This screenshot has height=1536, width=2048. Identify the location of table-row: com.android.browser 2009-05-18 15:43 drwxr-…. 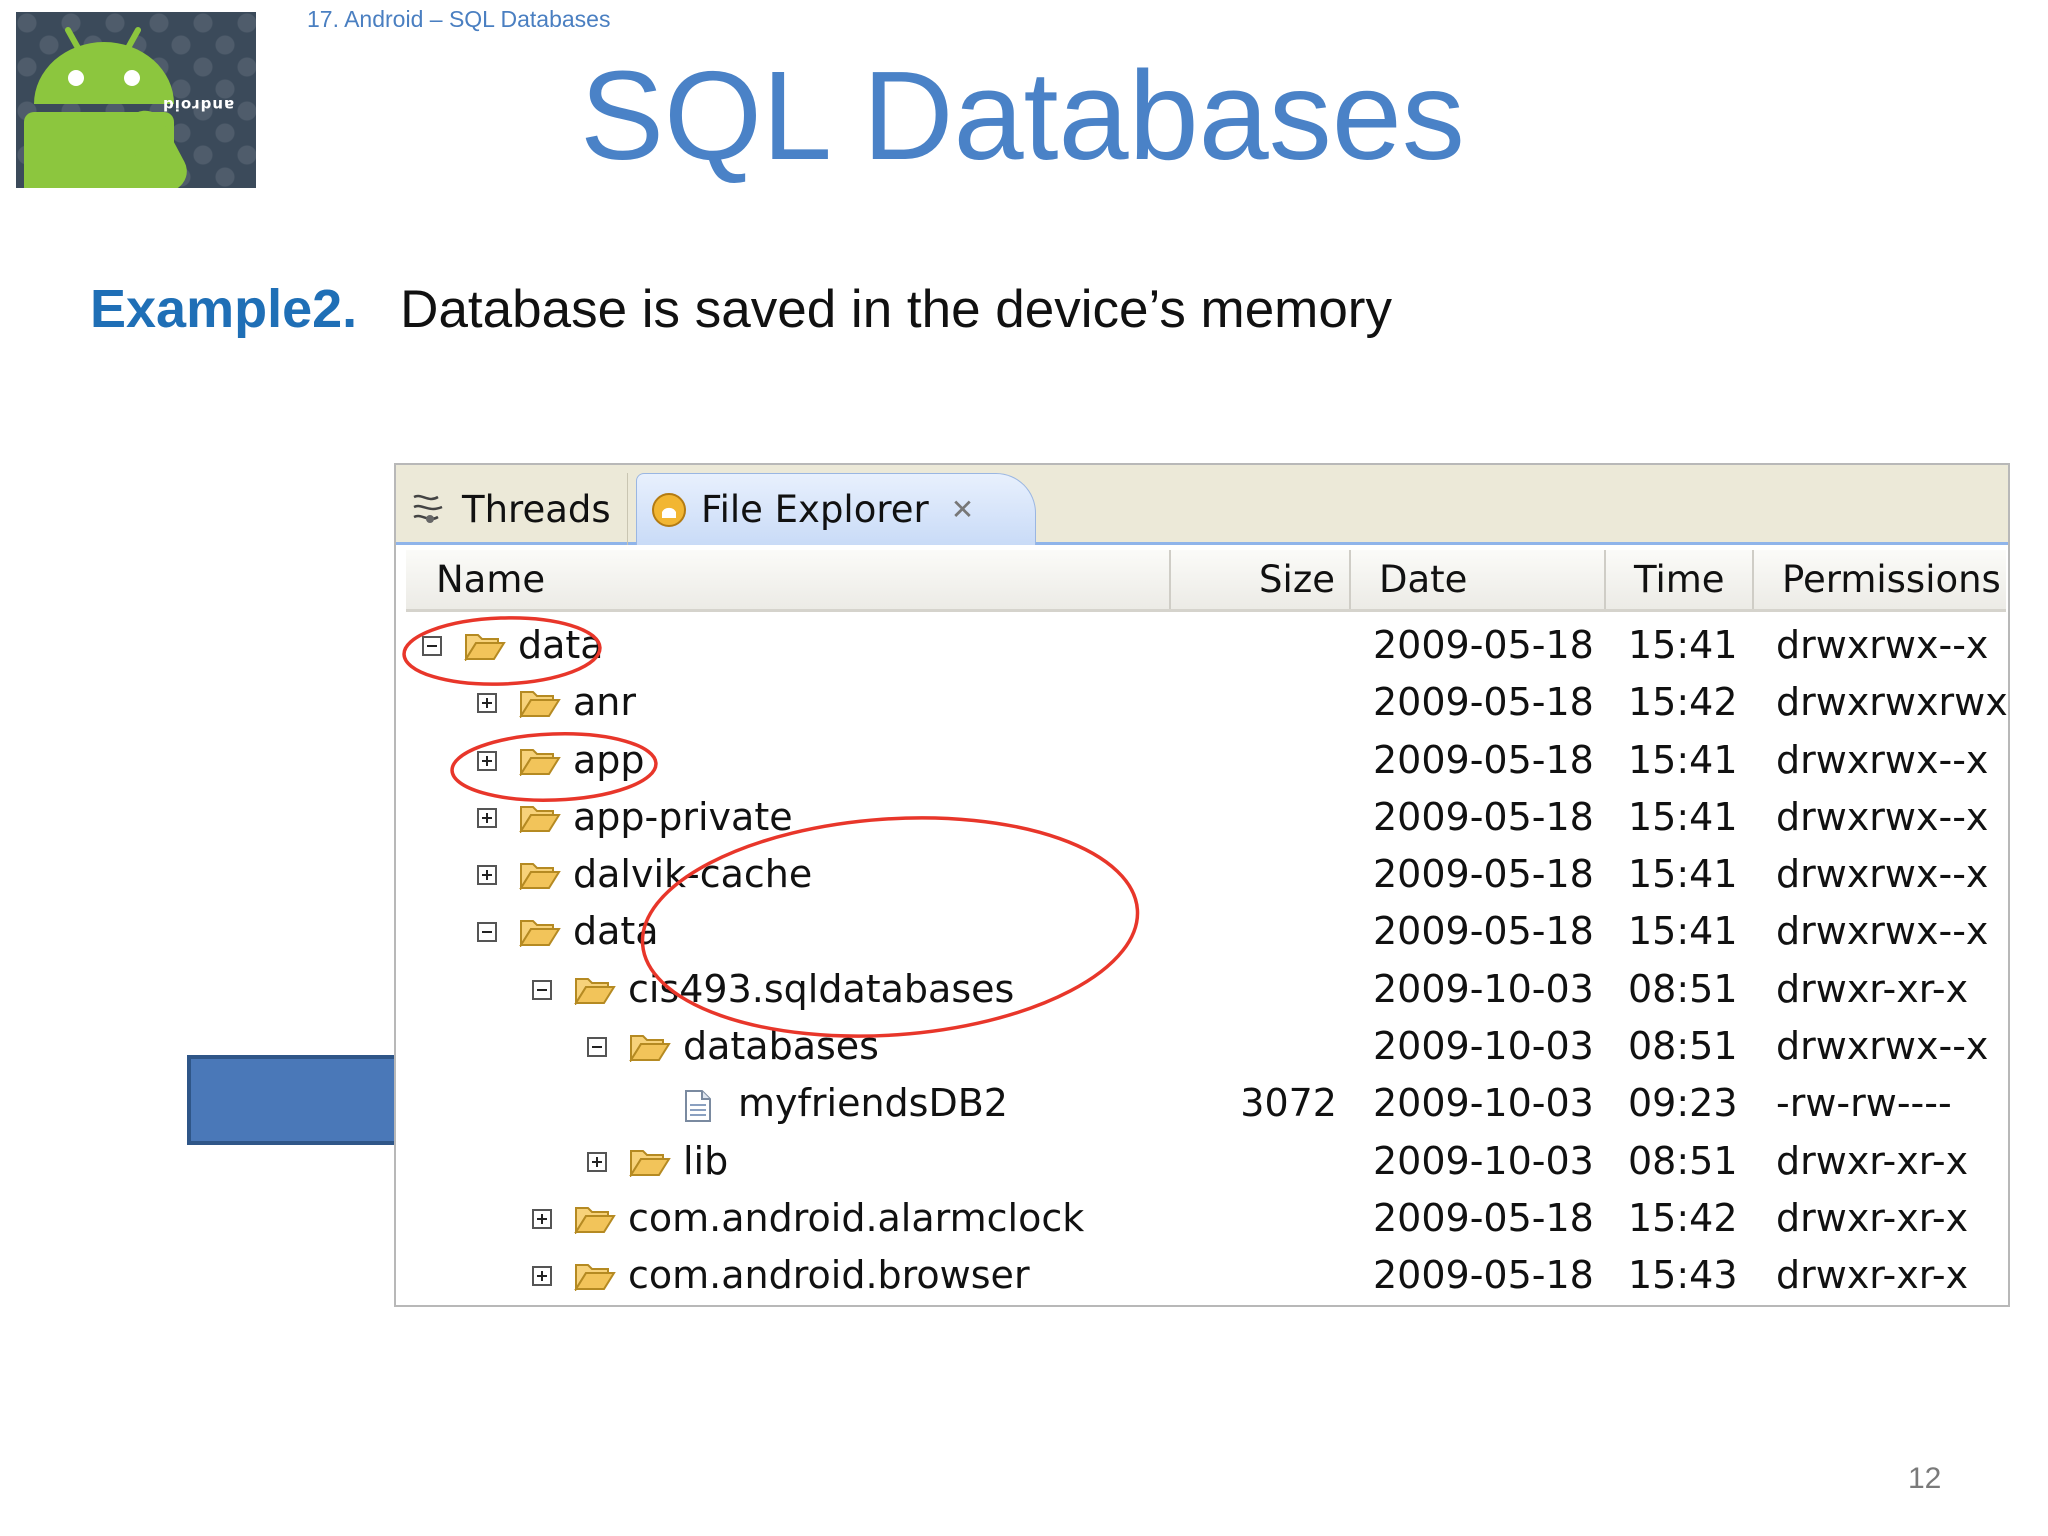
(1206, 1275).